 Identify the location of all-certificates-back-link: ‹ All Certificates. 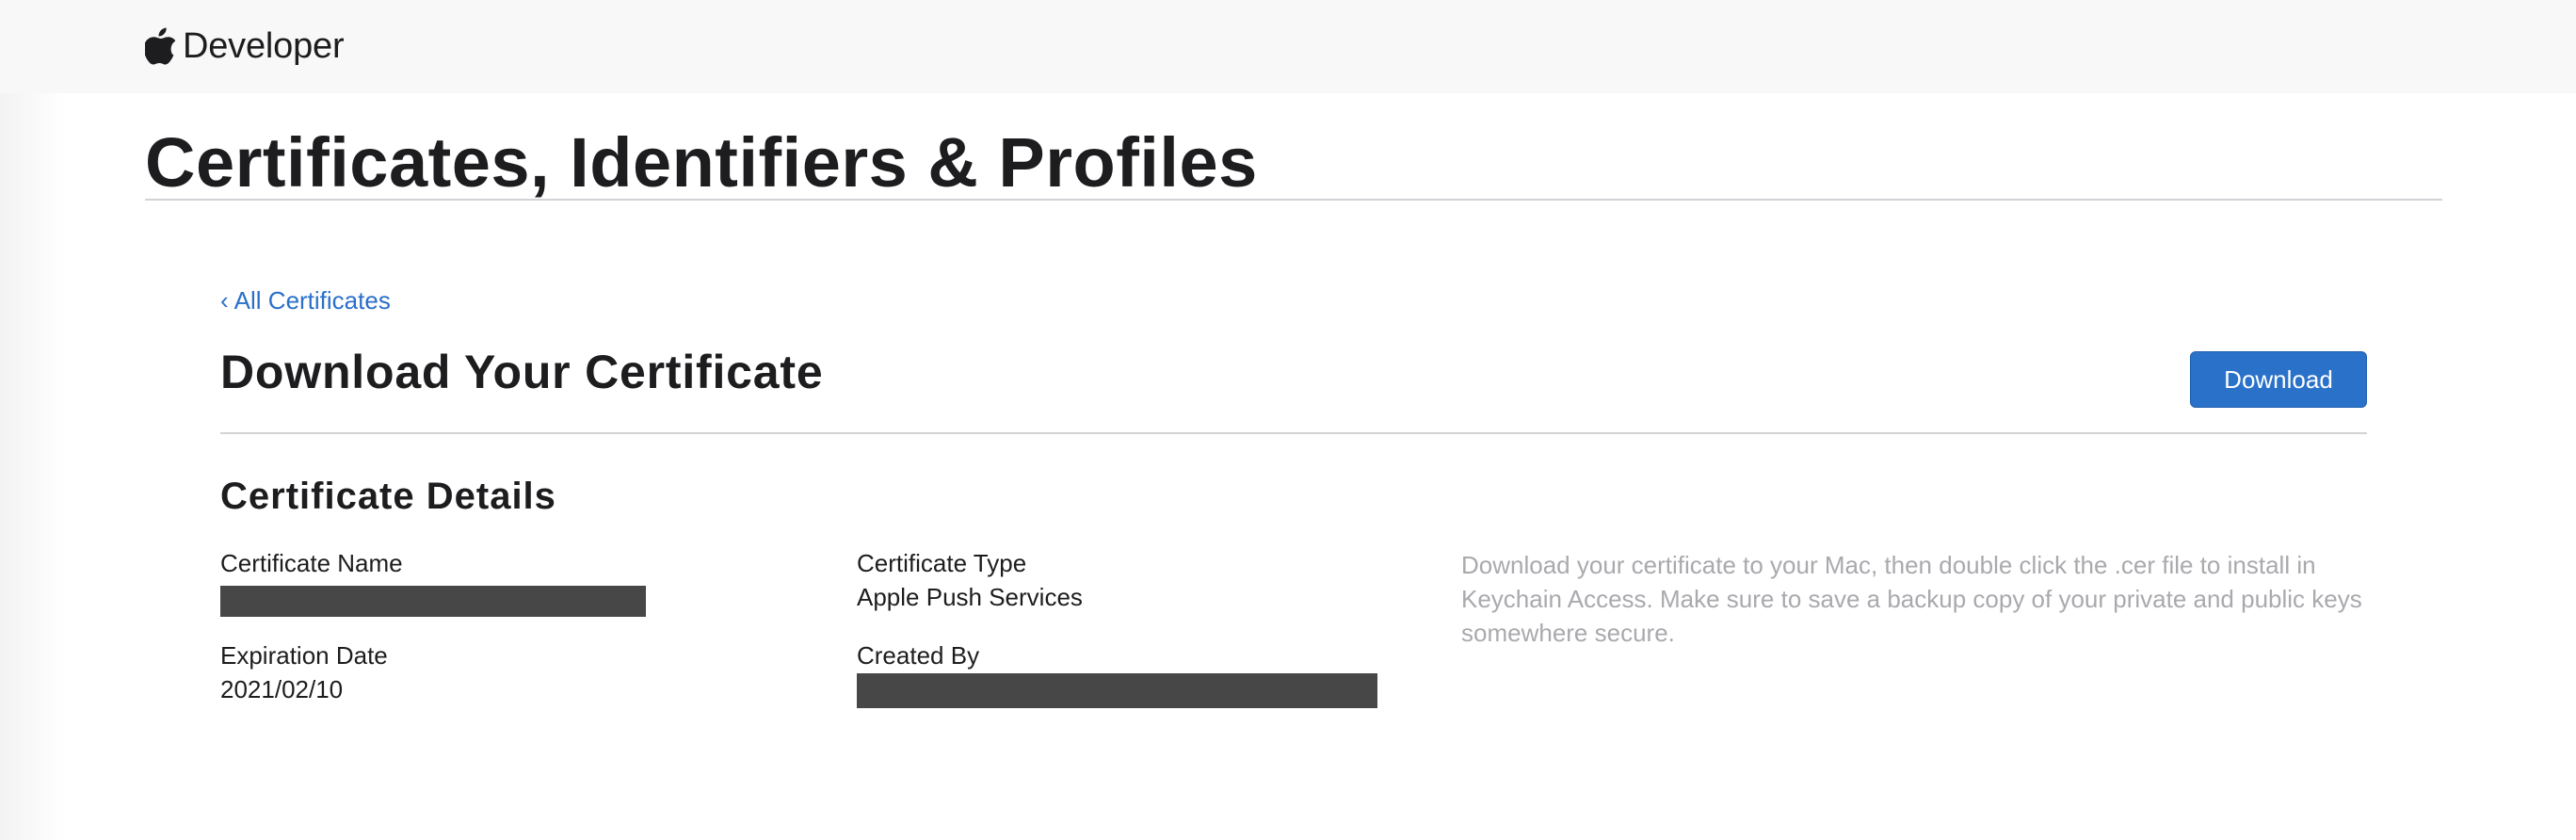
(305, 300).